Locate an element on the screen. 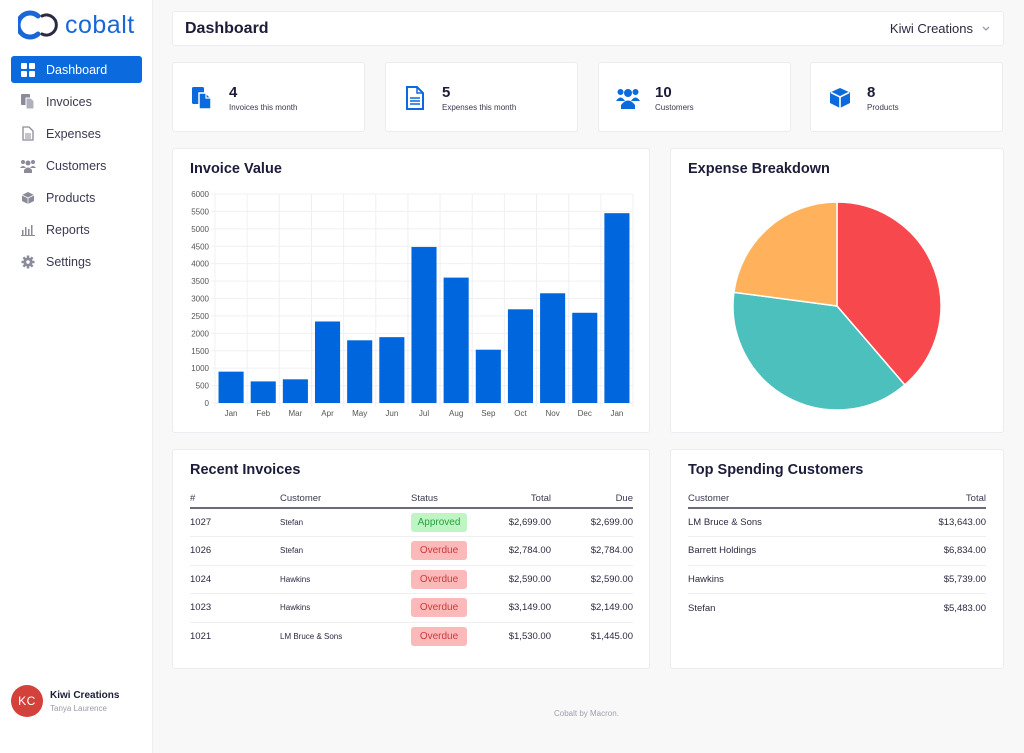 The image size is (1024, 753). sidebar-item-customers: Customers is located at coordinates (76, 165).